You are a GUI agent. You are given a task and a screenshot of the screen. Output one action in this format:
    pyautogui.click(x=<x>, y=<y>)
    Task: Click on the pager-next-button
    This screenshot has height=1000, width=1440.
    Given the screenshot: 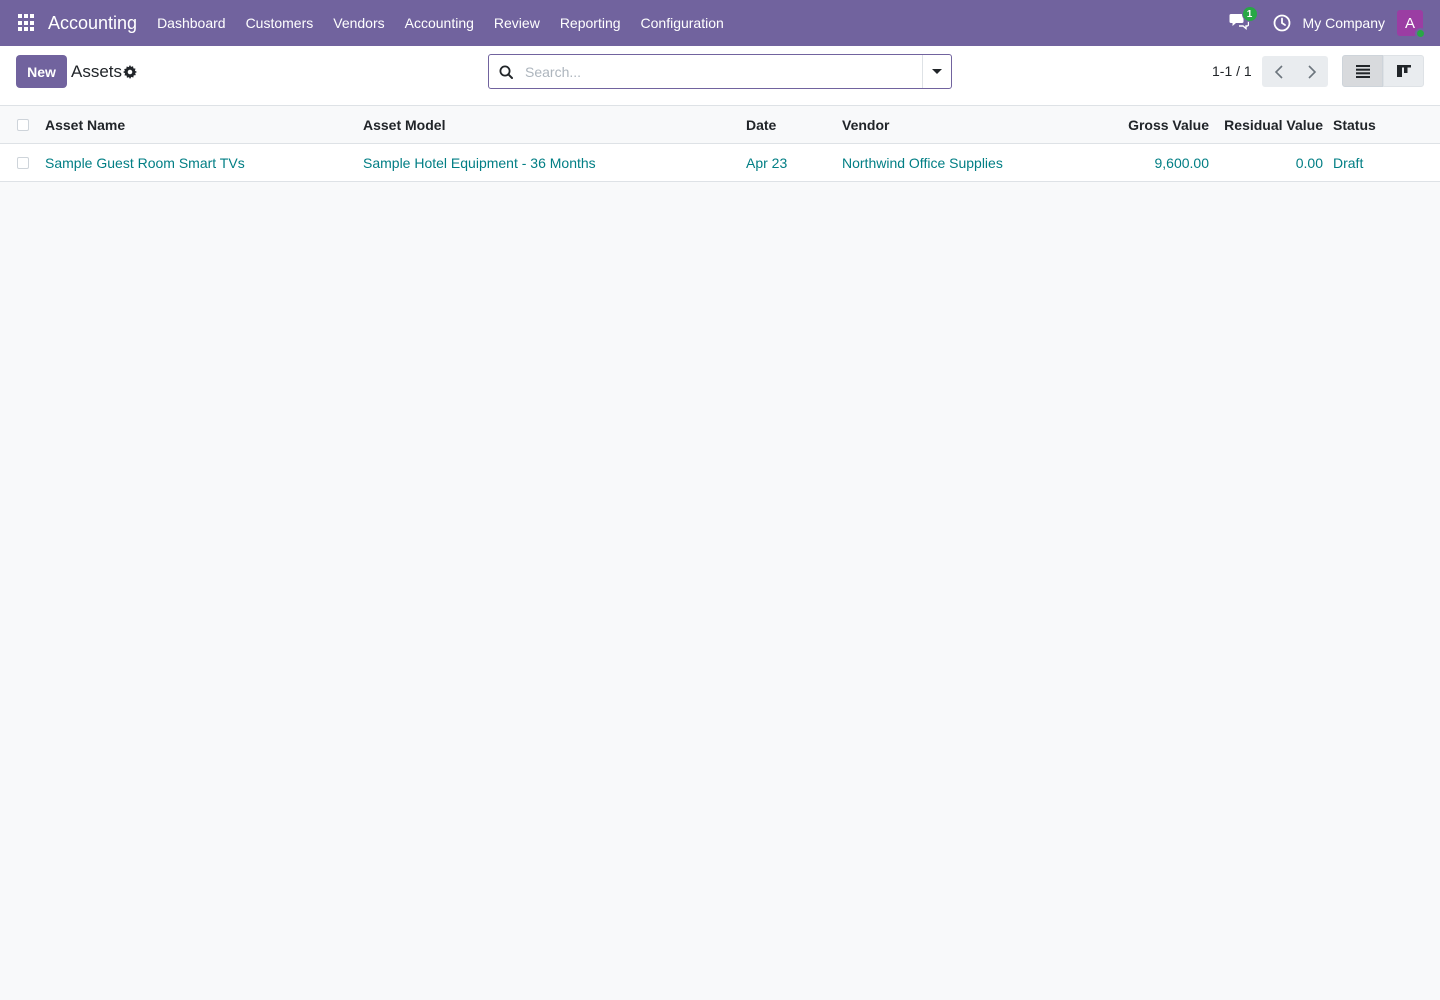 What is the action you would take?
    pyautogui.click(x=1311, y=71)
    